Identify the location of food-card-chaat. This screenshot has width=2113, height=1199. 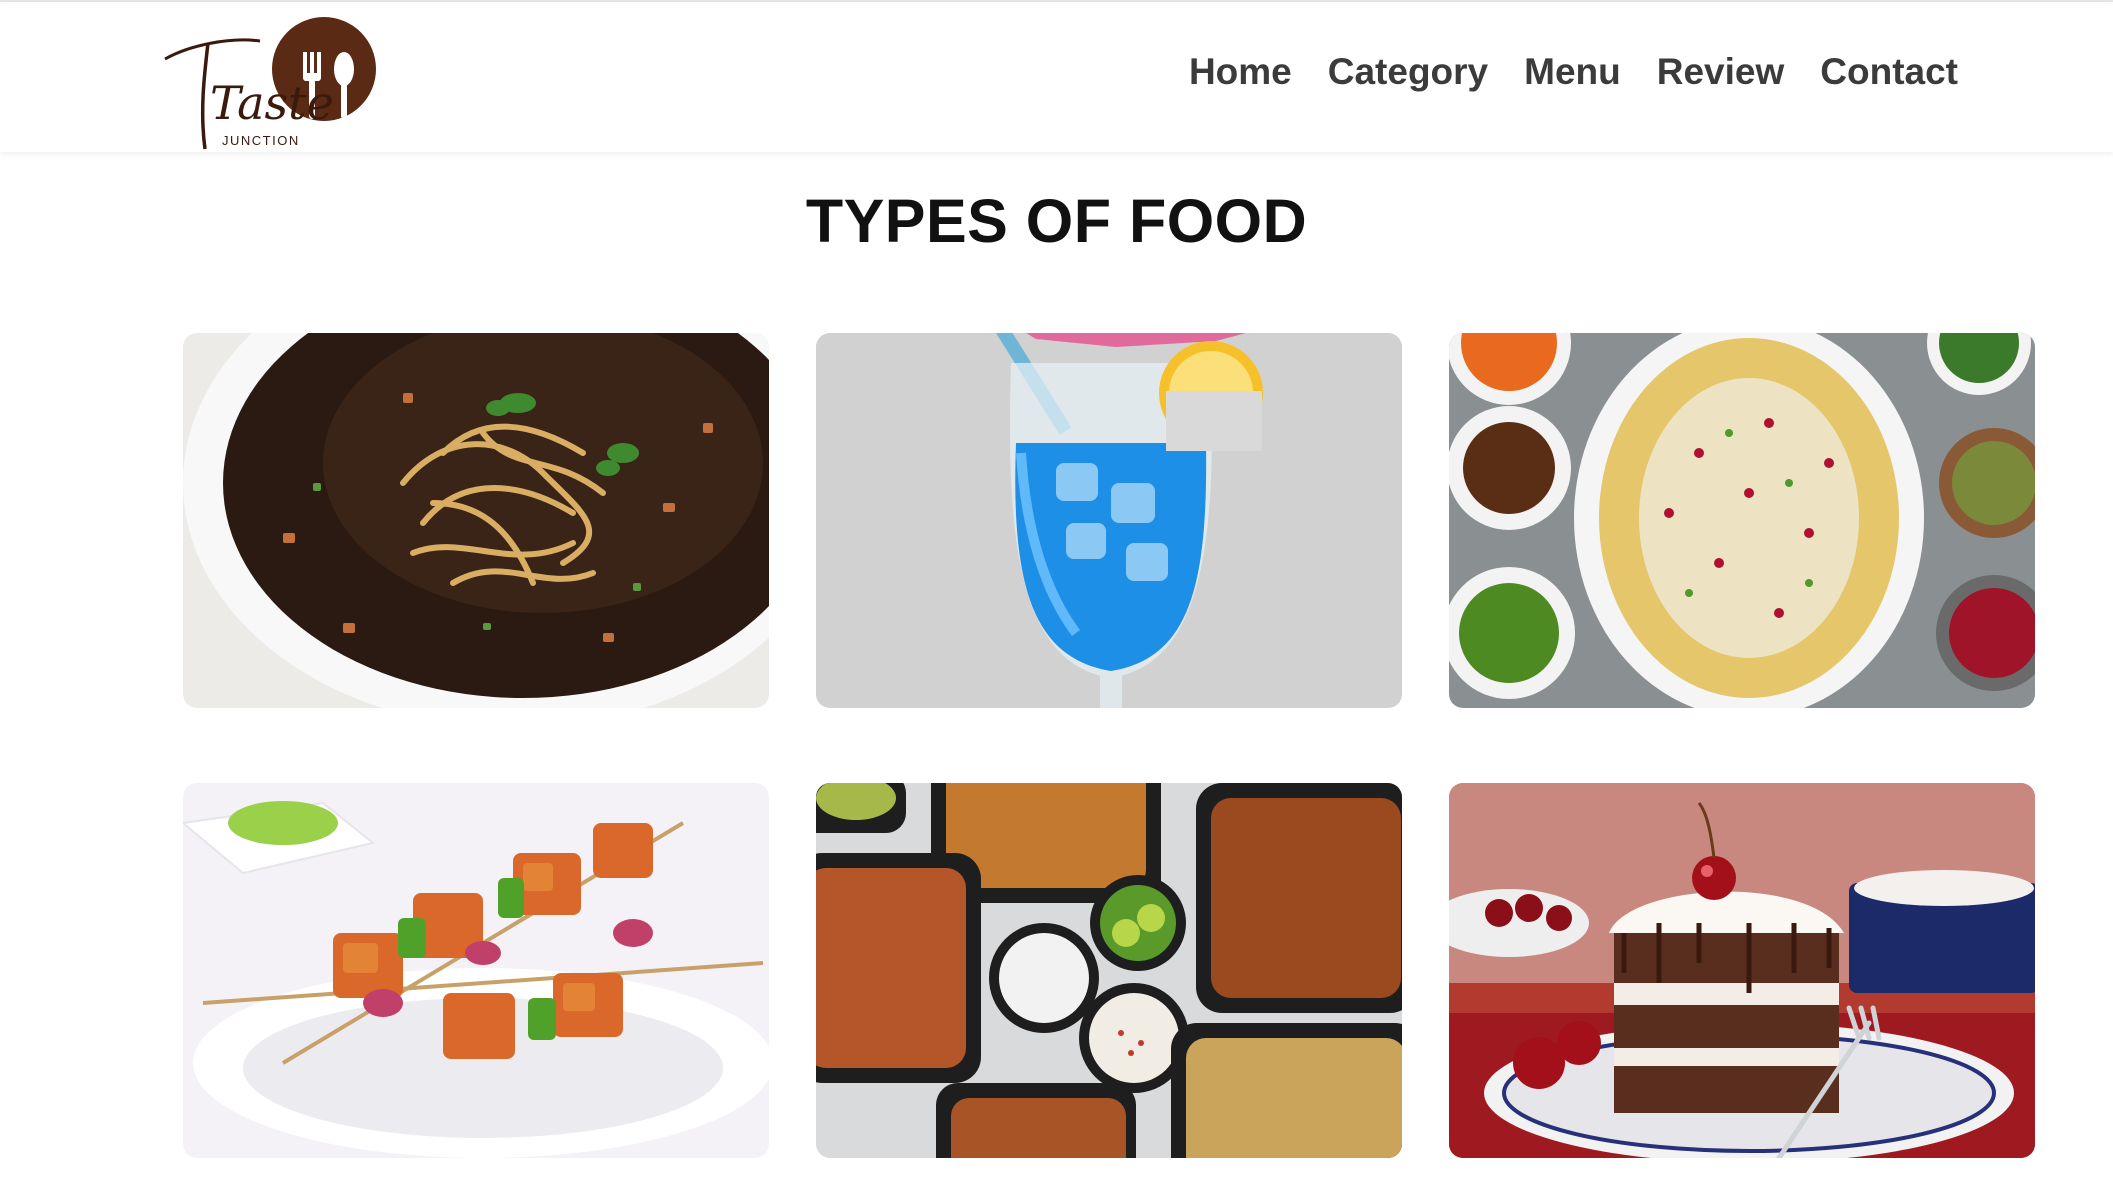
(1742, 520).